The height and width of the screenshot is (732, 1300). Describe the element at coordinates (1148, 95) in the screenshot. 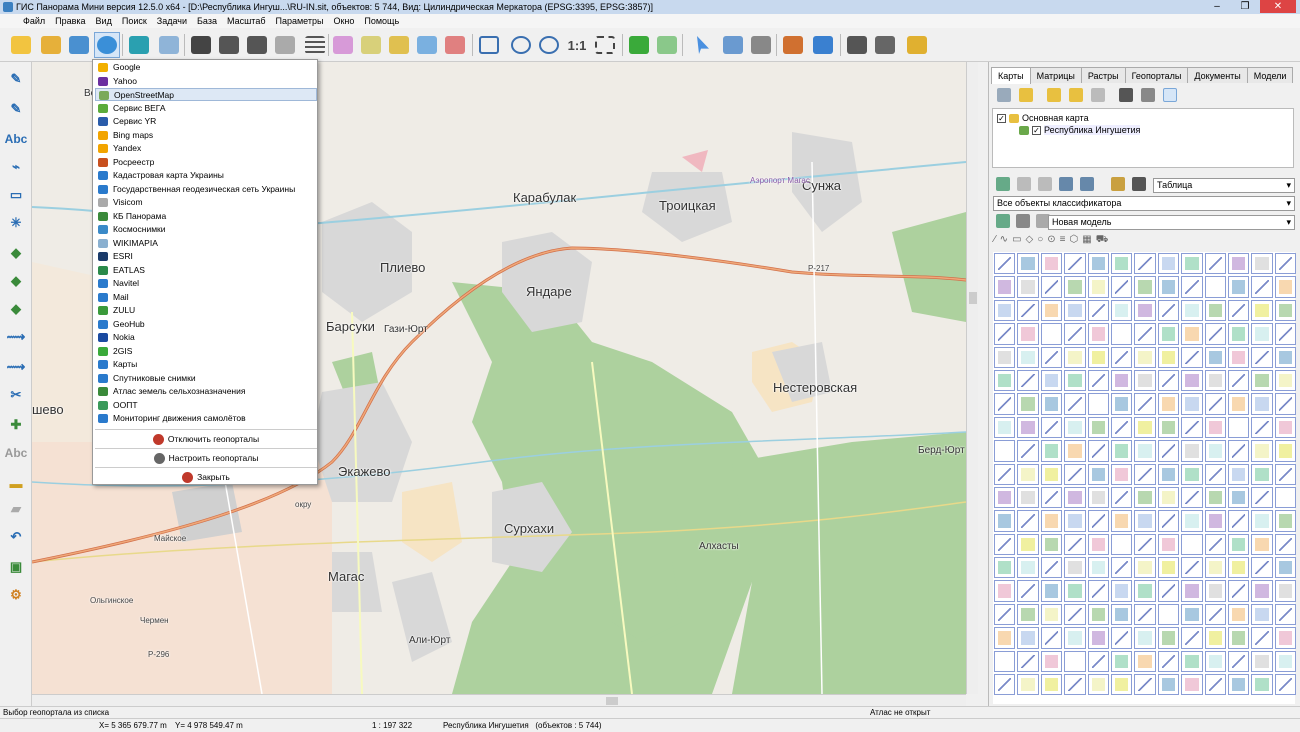

I see `copy-view-icon` at that location.